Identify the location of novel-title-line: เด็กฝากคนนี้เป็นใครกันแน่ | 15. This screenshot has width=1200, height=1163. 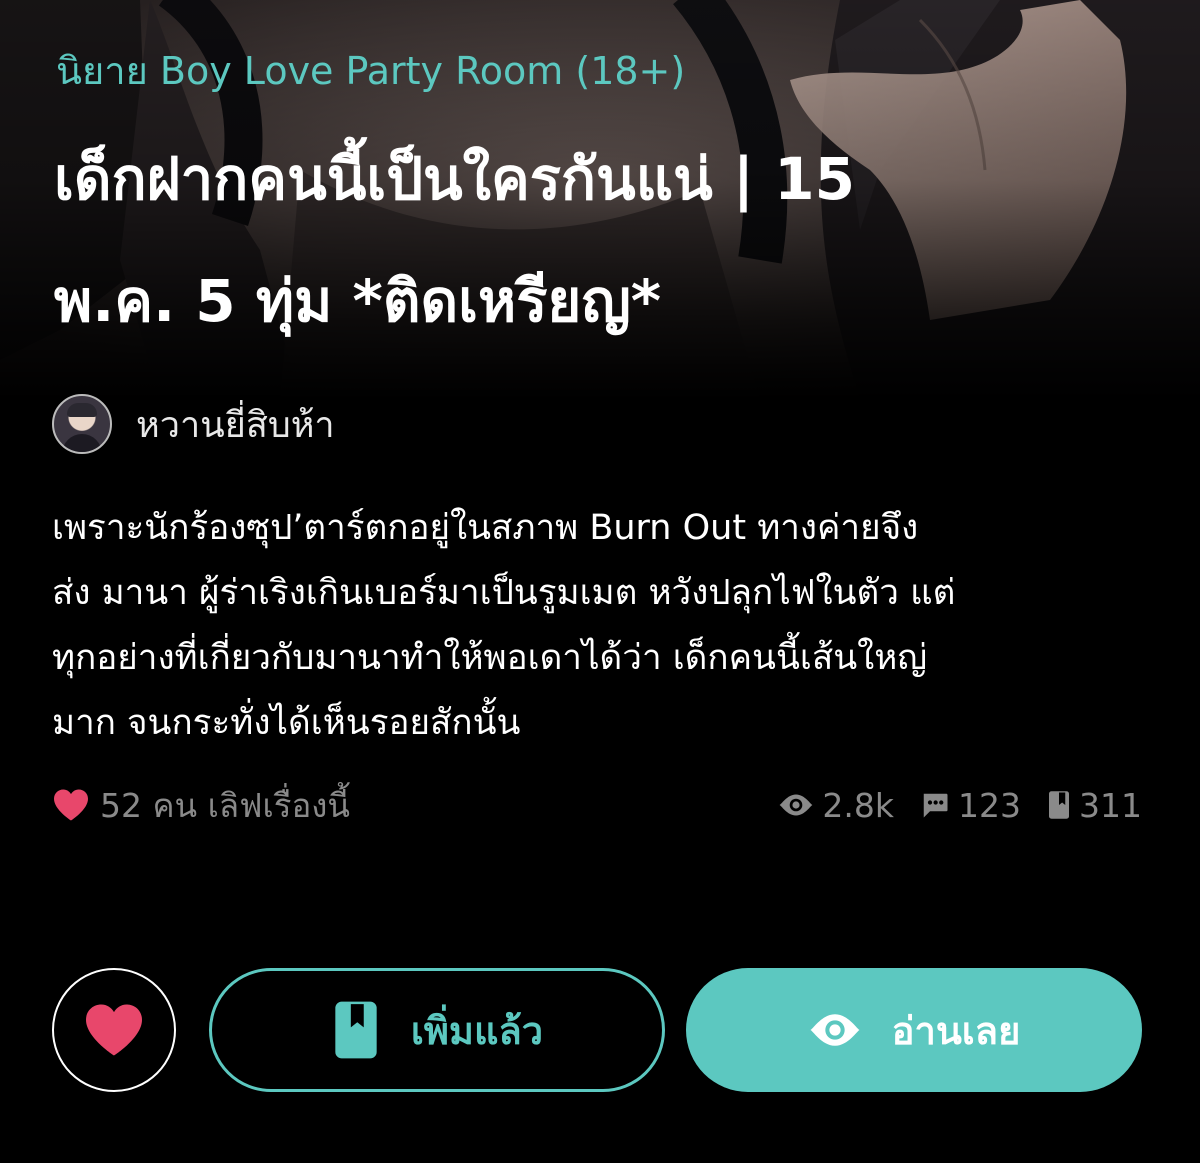
(455, 179).